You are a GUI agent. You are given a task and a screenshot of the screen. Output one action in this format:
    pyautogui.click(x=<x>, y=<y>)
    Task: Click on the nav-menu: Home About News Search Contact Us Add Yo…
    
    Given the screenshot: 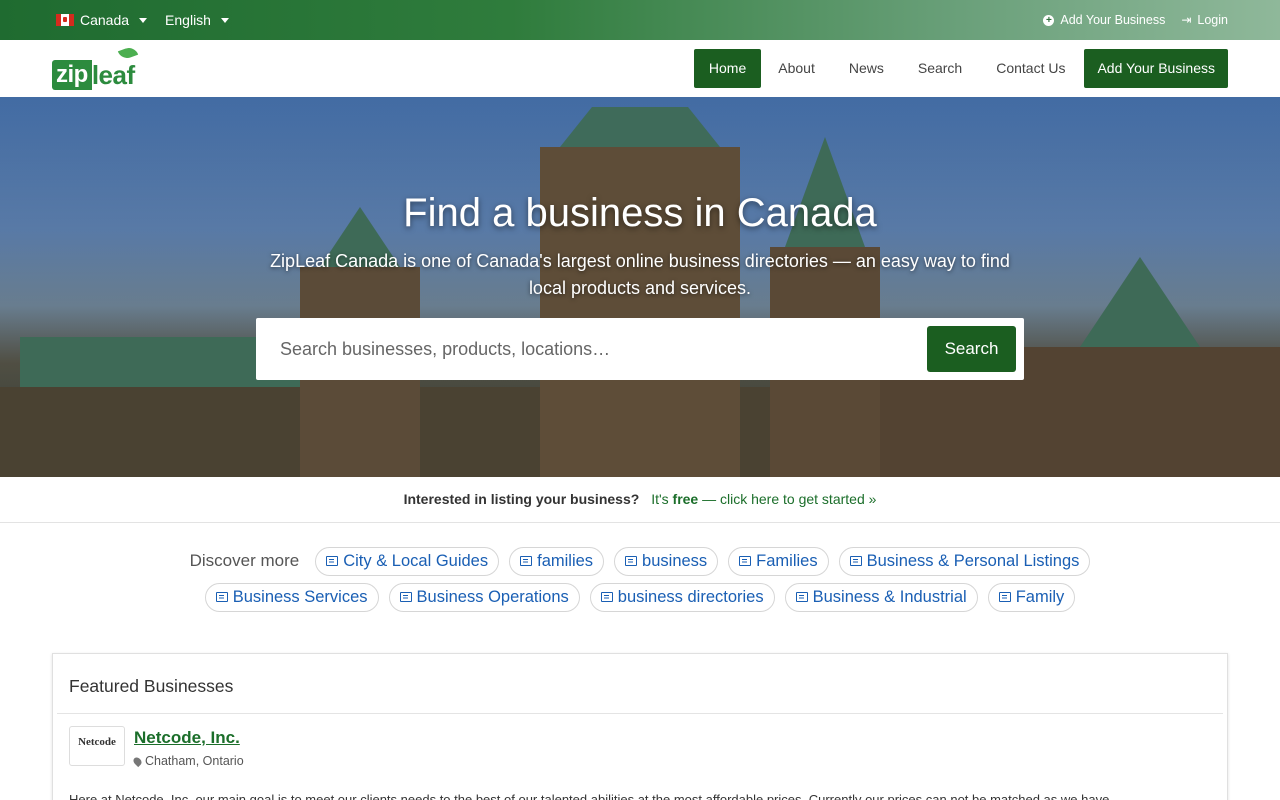 What is the action you would take?
    pyautogui.click(x=960, y=68)
    